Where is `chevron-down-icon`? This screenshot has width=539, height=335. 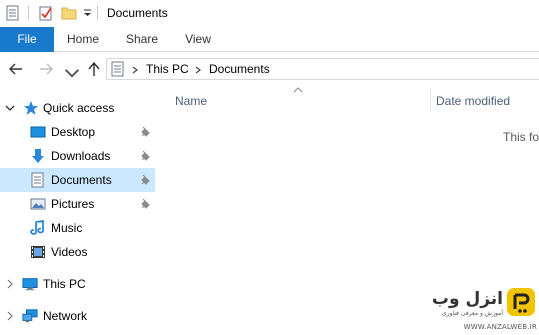
chevron-down-icon is located at coordinates (10, 108).